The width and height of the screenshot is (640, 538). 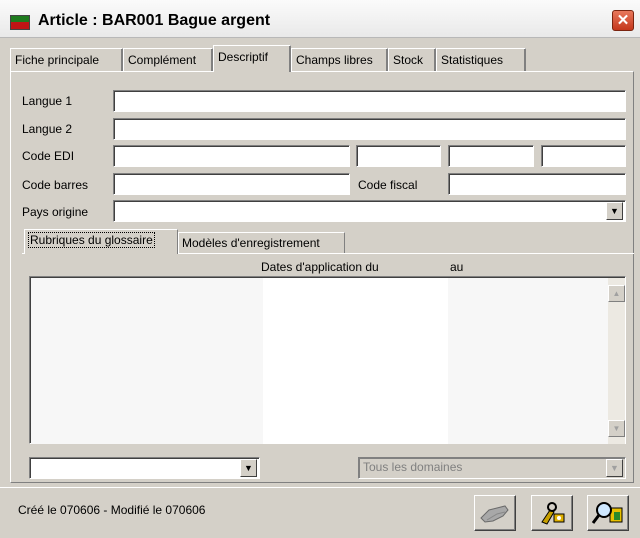 What do you see at coordinates (388, 185) in the screenshot?
I see `code-fiscal-label: Code fiscal` at bounding box center [388, 185].